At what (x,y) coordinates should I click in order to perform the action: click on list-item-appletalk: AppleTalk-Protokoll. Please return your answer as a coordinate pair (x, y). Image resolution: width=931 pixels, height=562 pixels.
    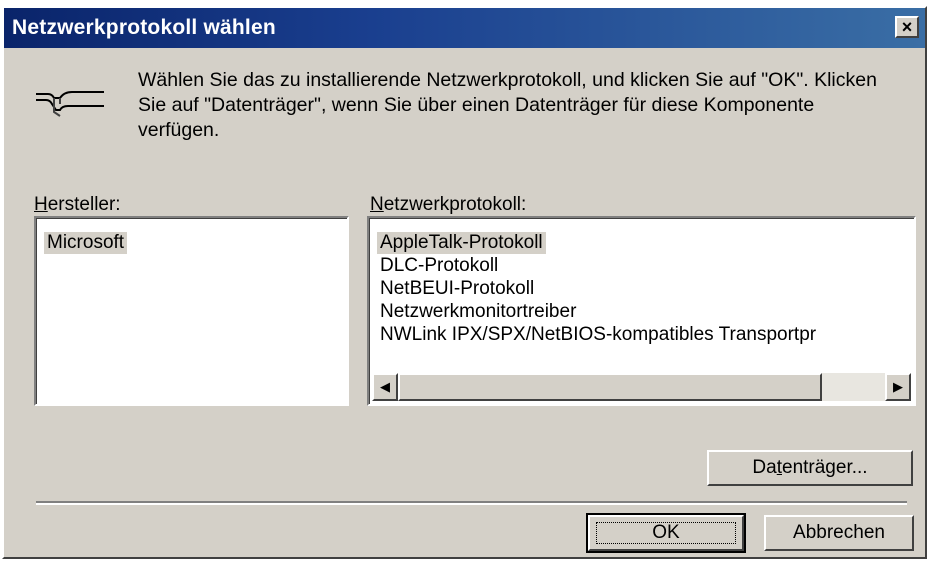
    Looking at the image, I should click on (461, 243).